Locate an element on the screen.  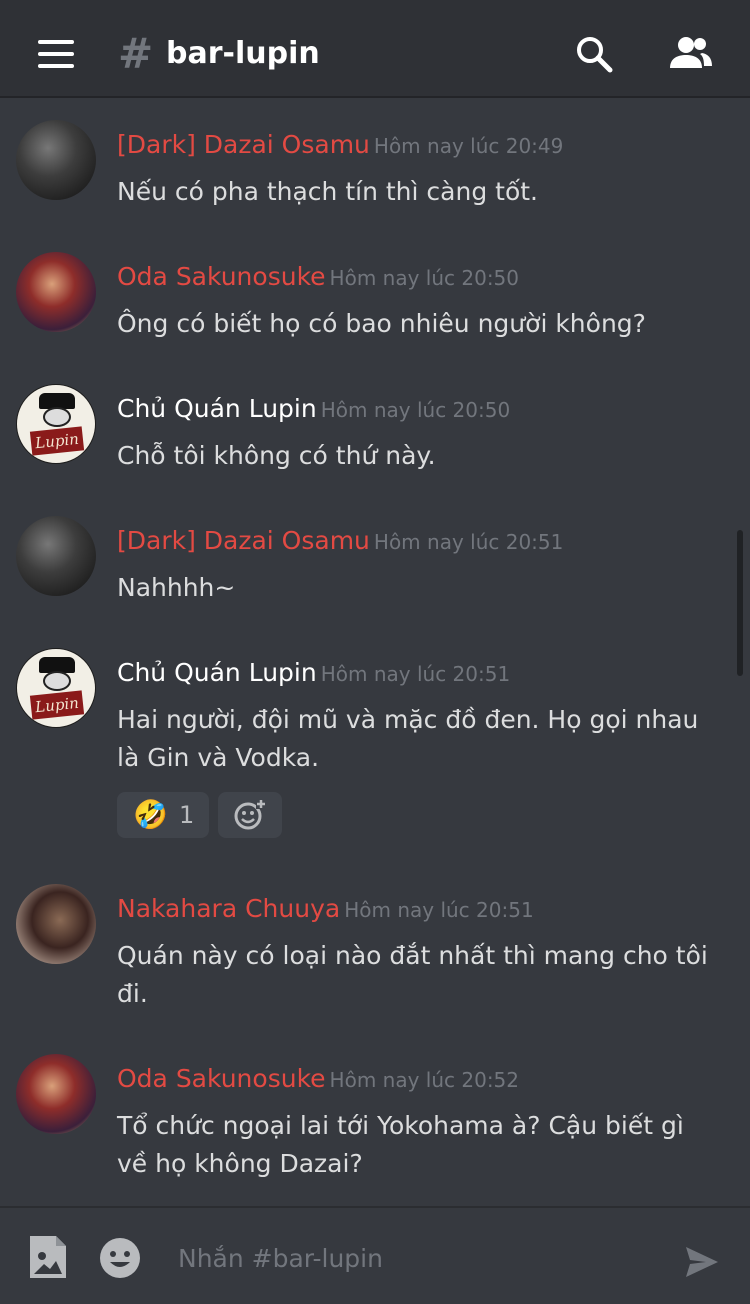
message-header: Chủ Quán Lupin Hôm nay lúc 20:50 is located at coordinates (313, 408).